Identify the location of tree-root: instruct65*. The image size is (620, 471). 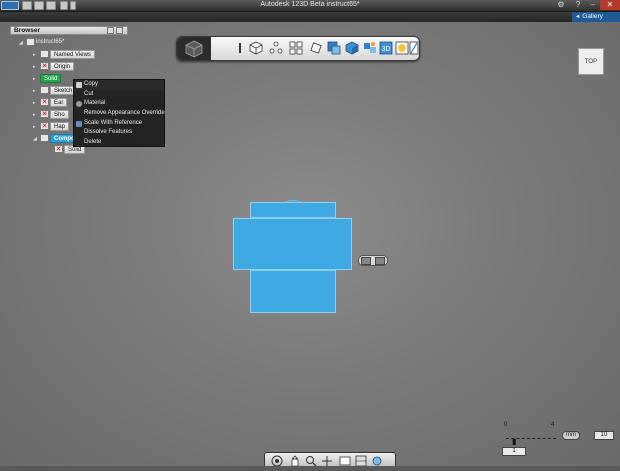
(45, 42).